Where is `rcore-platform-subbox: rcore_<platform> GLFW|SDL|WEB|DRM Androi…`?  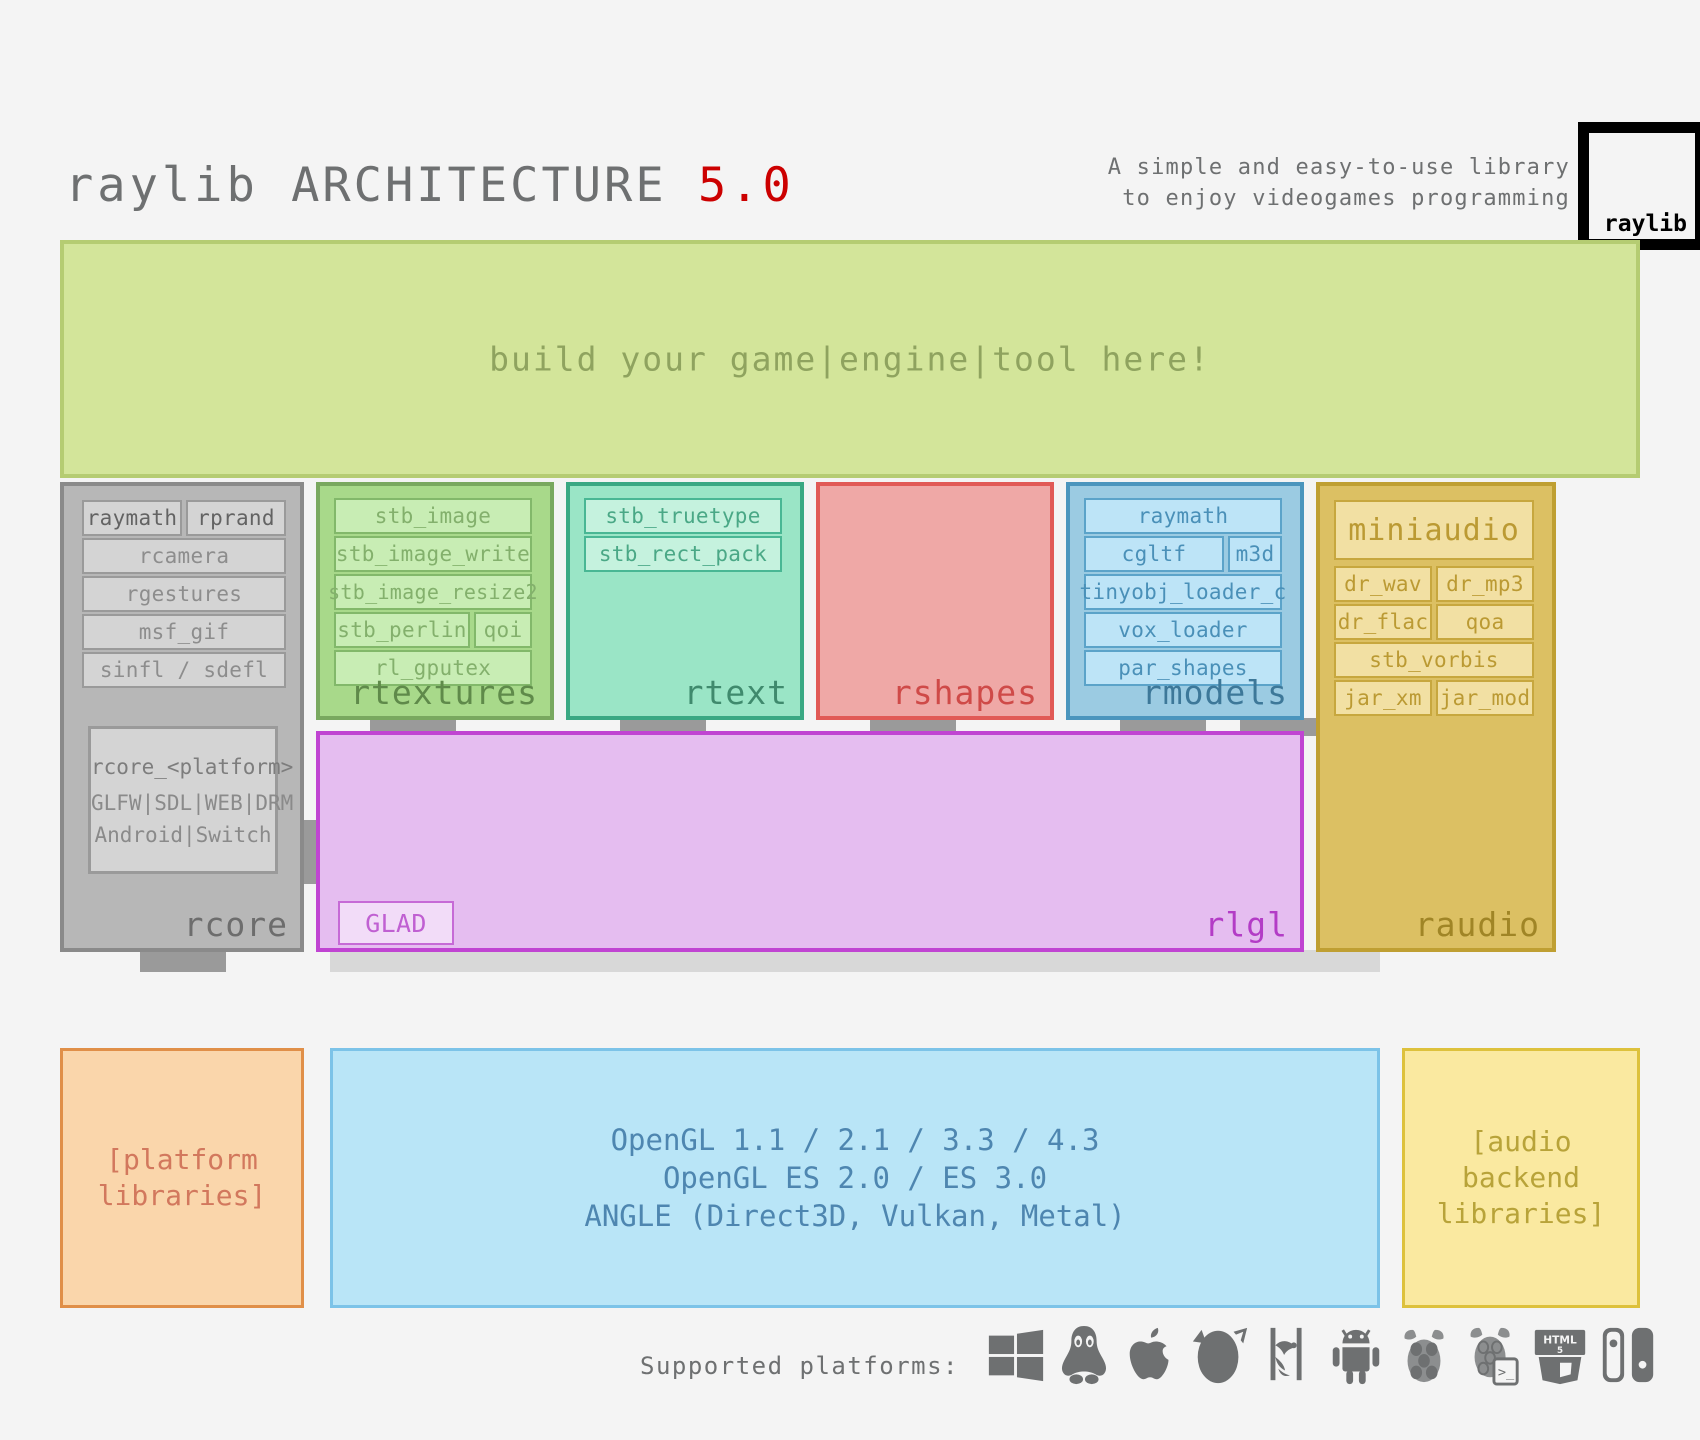
rcore-platform-subbox: rcore_<platform> GLFW|SDL|WEB|DRM Androi… is located at coordinates (191, 800).